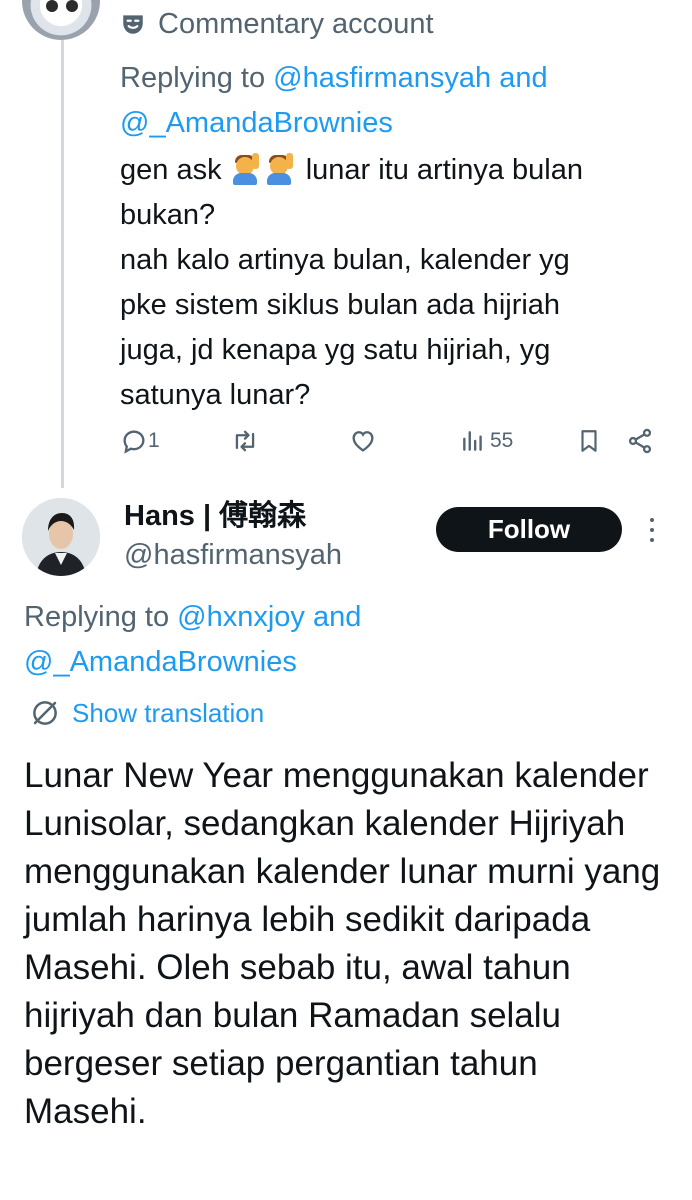 This screenshot has height=1200, width=692. Describe the element at coordinates (154, 440) in the screenshot. I see `reply-count: 1` at that location.